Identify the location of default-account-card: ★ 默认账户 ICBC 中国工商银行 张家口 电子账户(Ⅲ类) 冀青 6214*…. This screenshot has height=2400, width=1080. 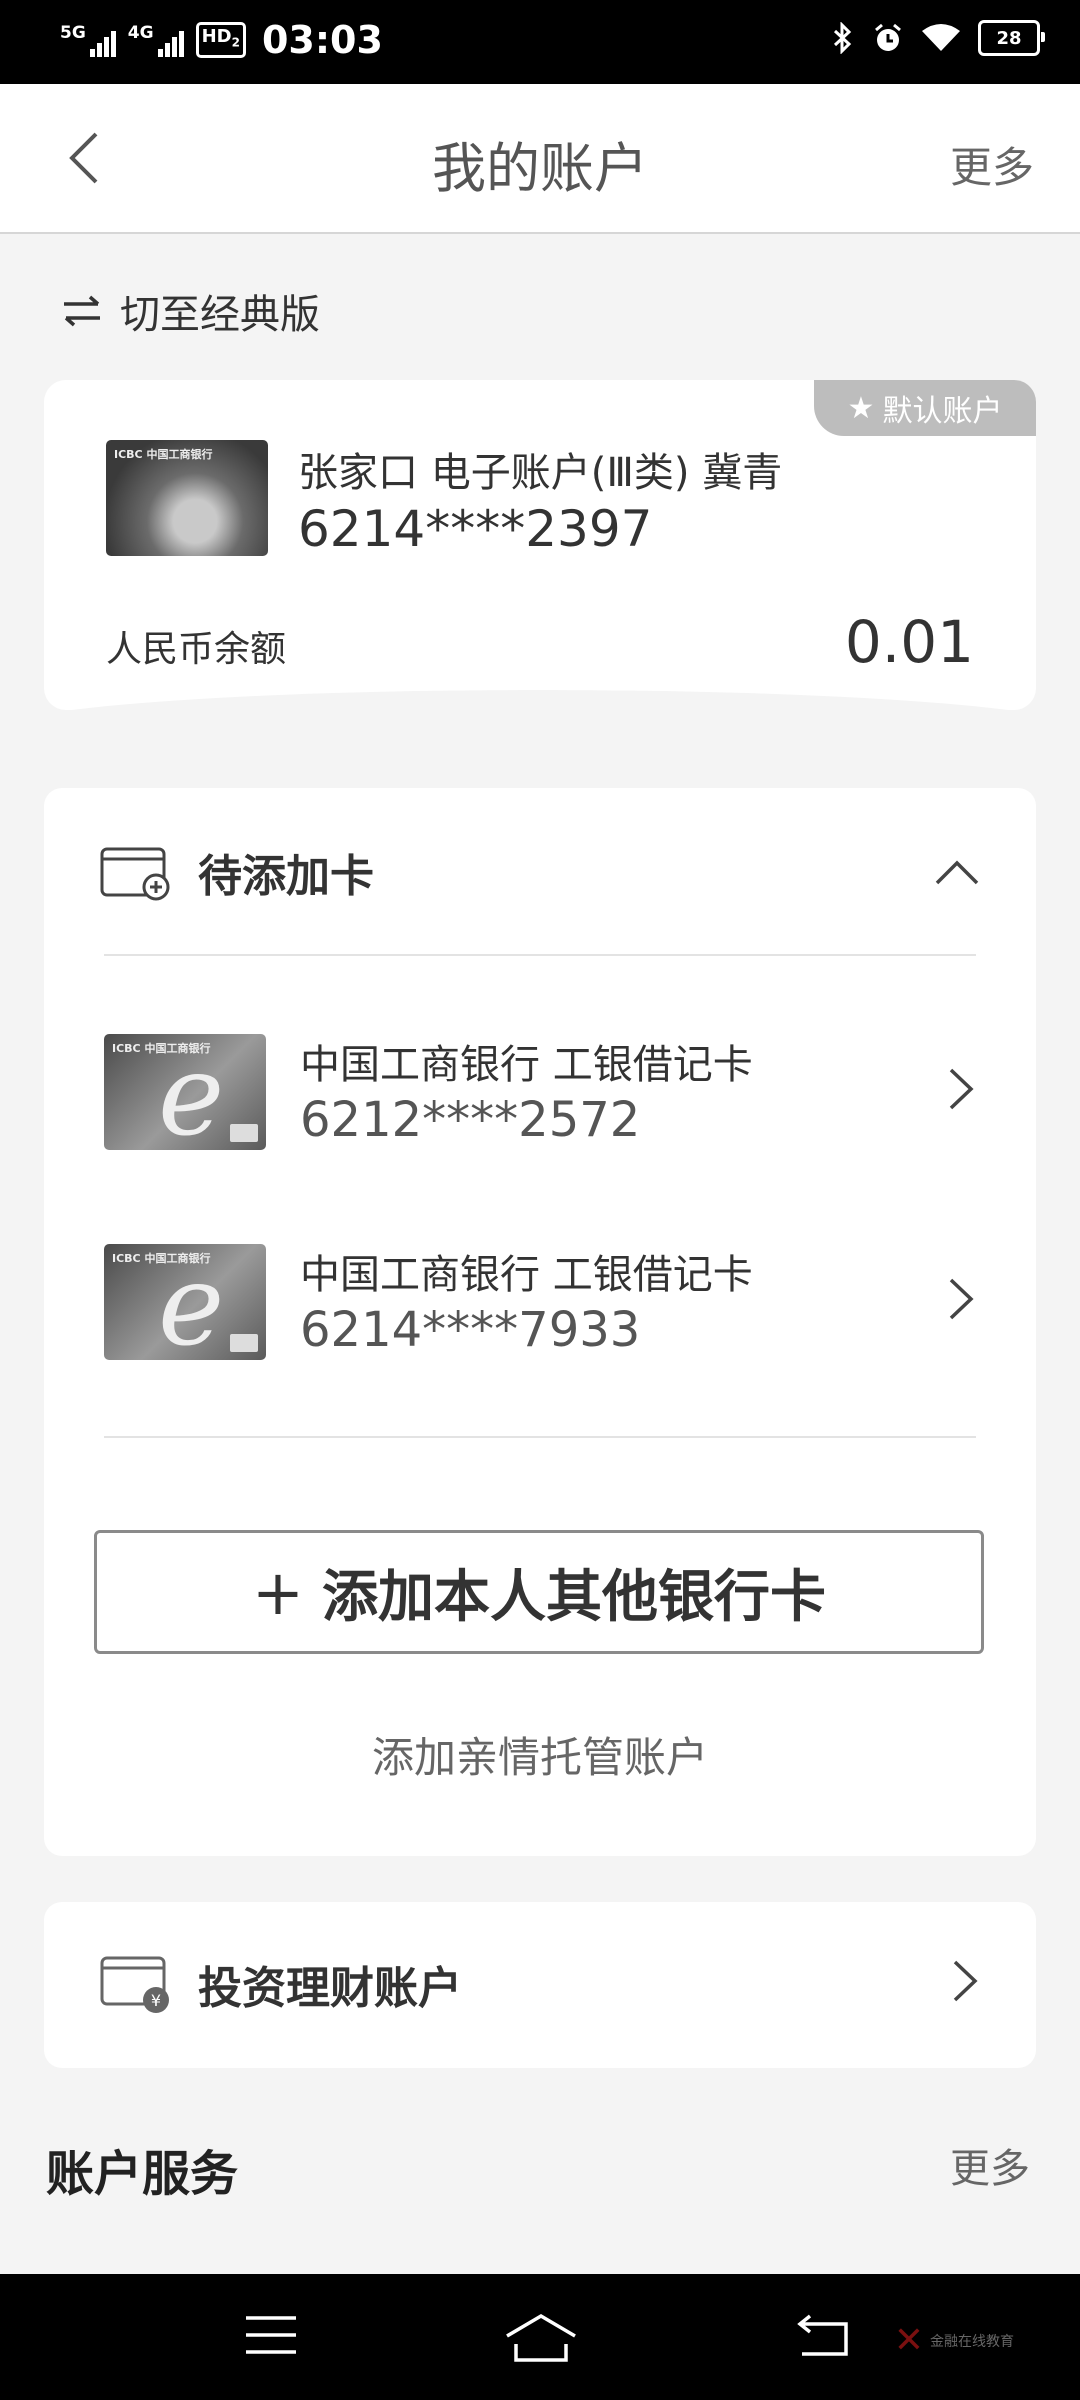
(540, 545).